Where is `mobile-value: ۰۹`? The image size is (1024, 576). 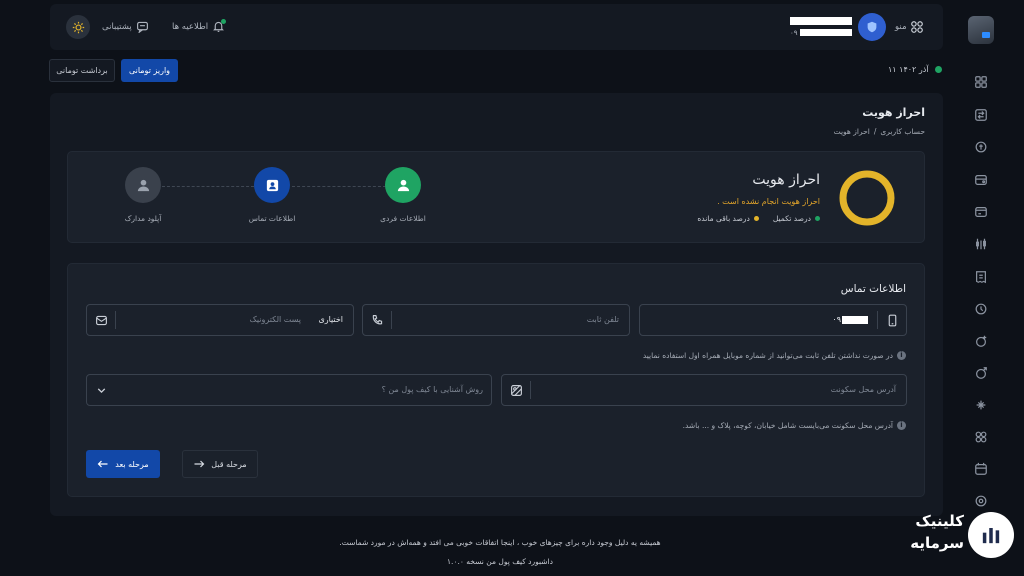
mobile-value: ۰۹ is located at coordinates (850, 319).